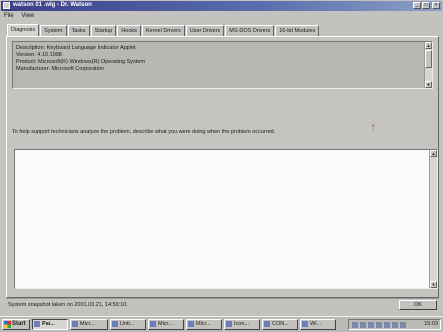 This screenshot has height=332, width=443. What do you see at coordinates (205, 30) in the screenshot?
I see `tab-user-drivers: User Drivers` at bounding box center [205, 30].